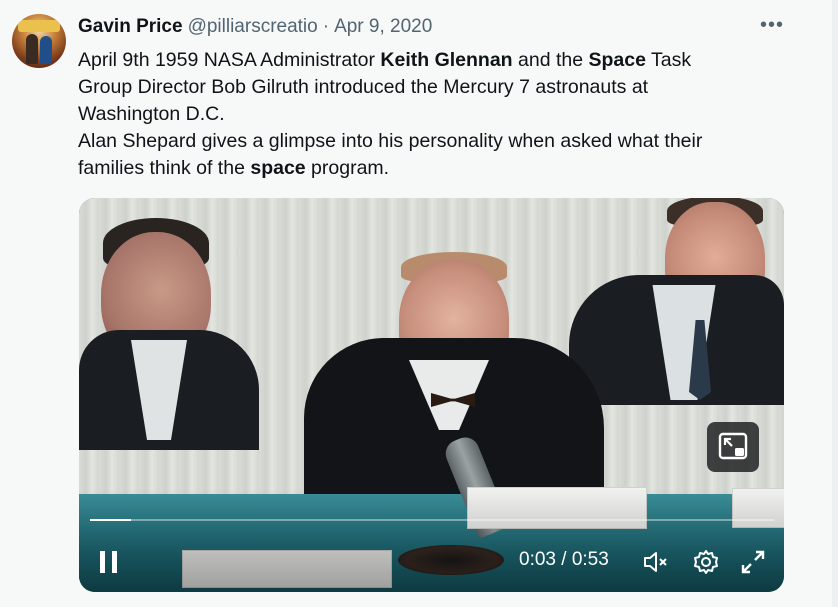  I want to click on video-time-display: 0:03 / 0:53, so click(564, 562).